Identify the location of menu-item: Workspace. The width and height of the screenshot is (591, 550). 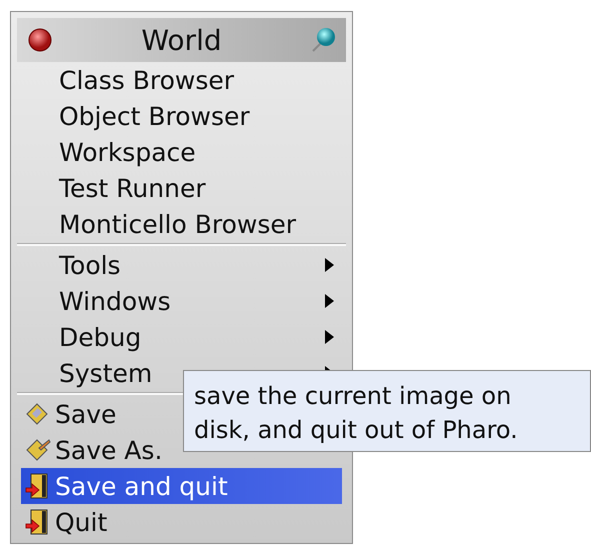
(181, 152).